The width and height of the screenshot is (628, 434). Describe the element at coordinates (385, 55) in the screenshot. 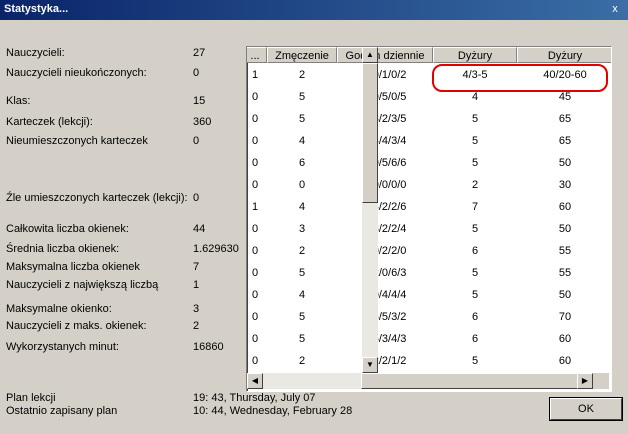

I see `column-header: Godzin dziennie` at that location.